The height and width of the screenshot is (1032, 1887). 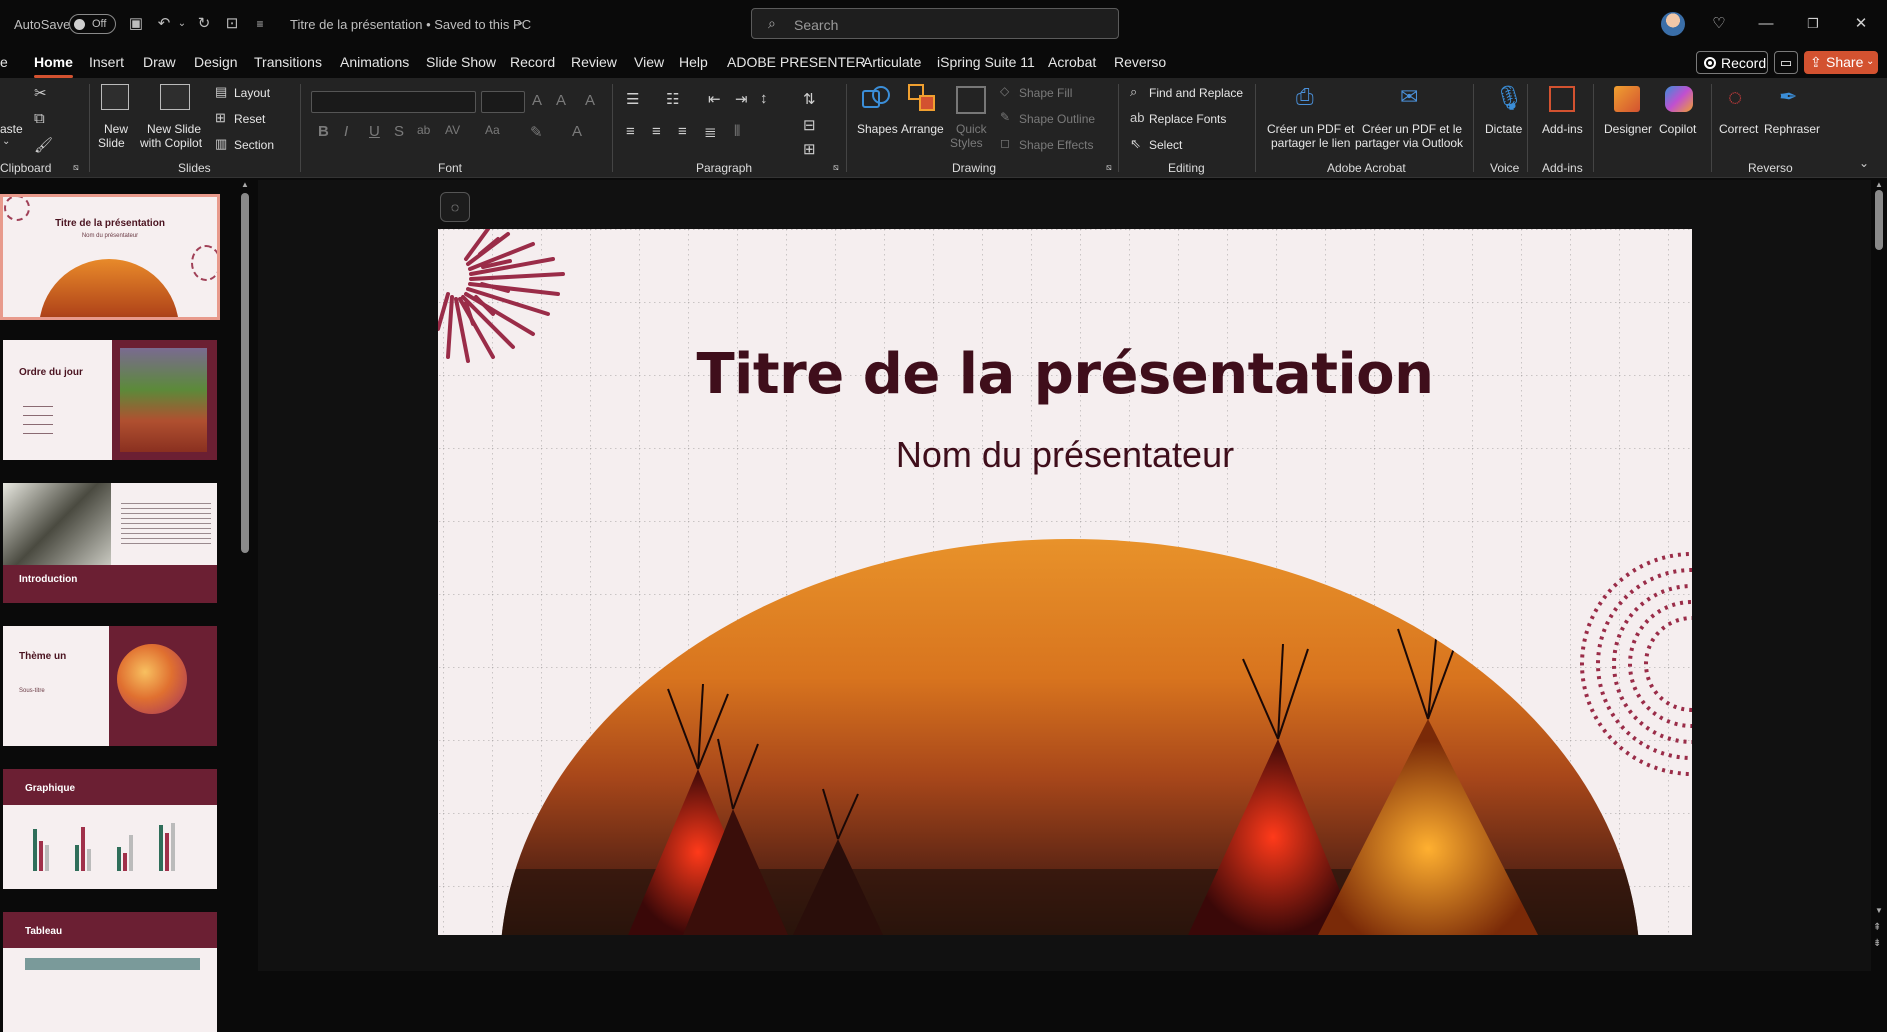 What do you see at coordinates (216, 62) in the screenshot?
I see `tab-design: Design` at bounding box center [216, 62].